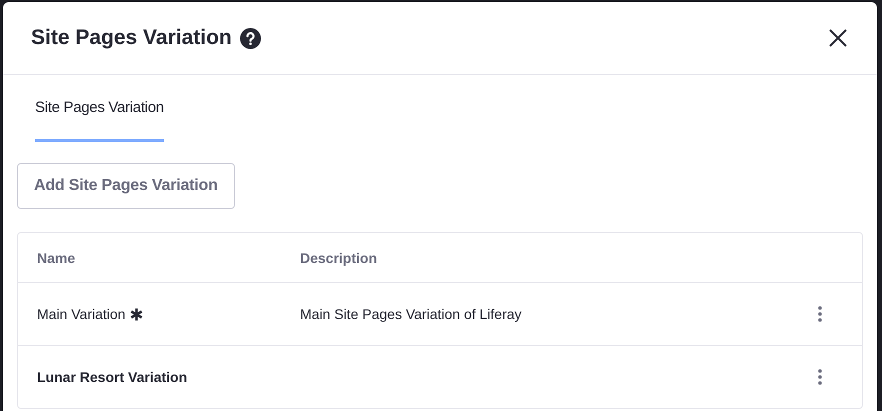 The image size is (882, 411). I want to click on close-icon, so click(838, 38).